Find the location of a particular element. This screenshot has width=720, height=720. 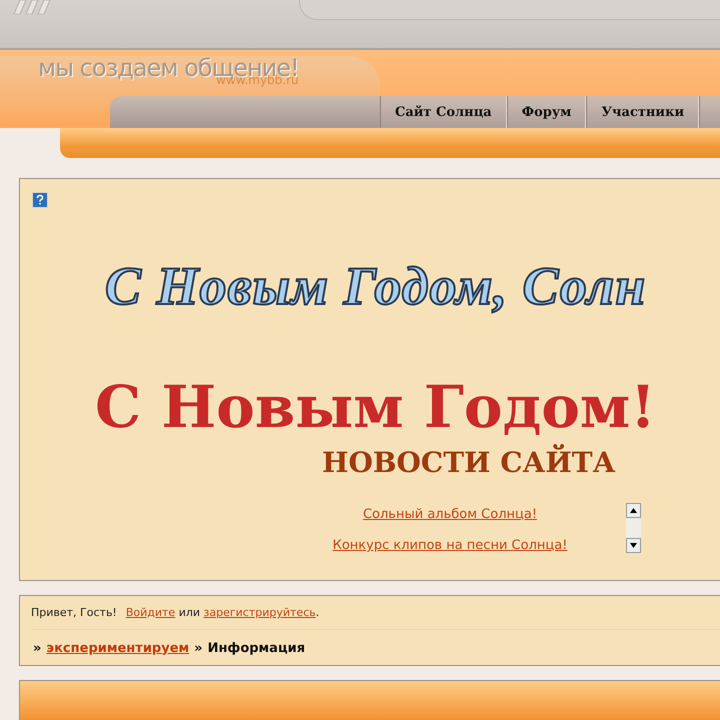

login-link: Войдите is located at coordinates (151, 612).